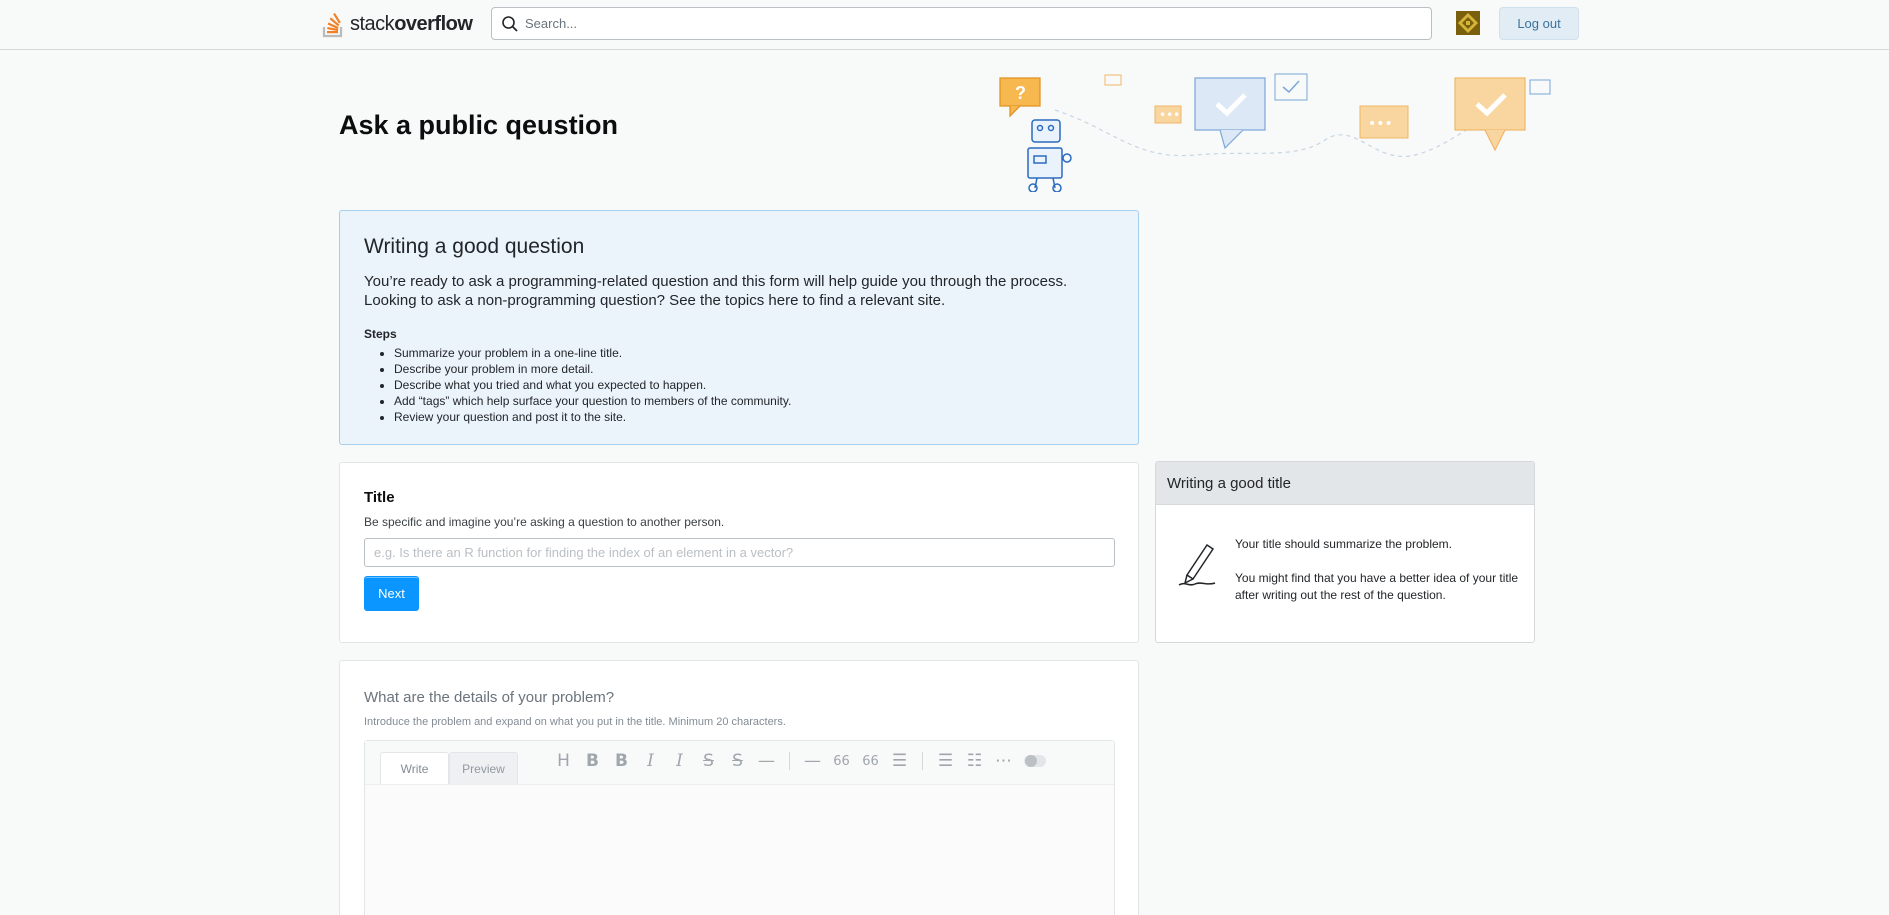  What do you see at coordinates (380, 334) in the screenshot?
I see `steps-label: Steps` at bounding box center [380, 334].